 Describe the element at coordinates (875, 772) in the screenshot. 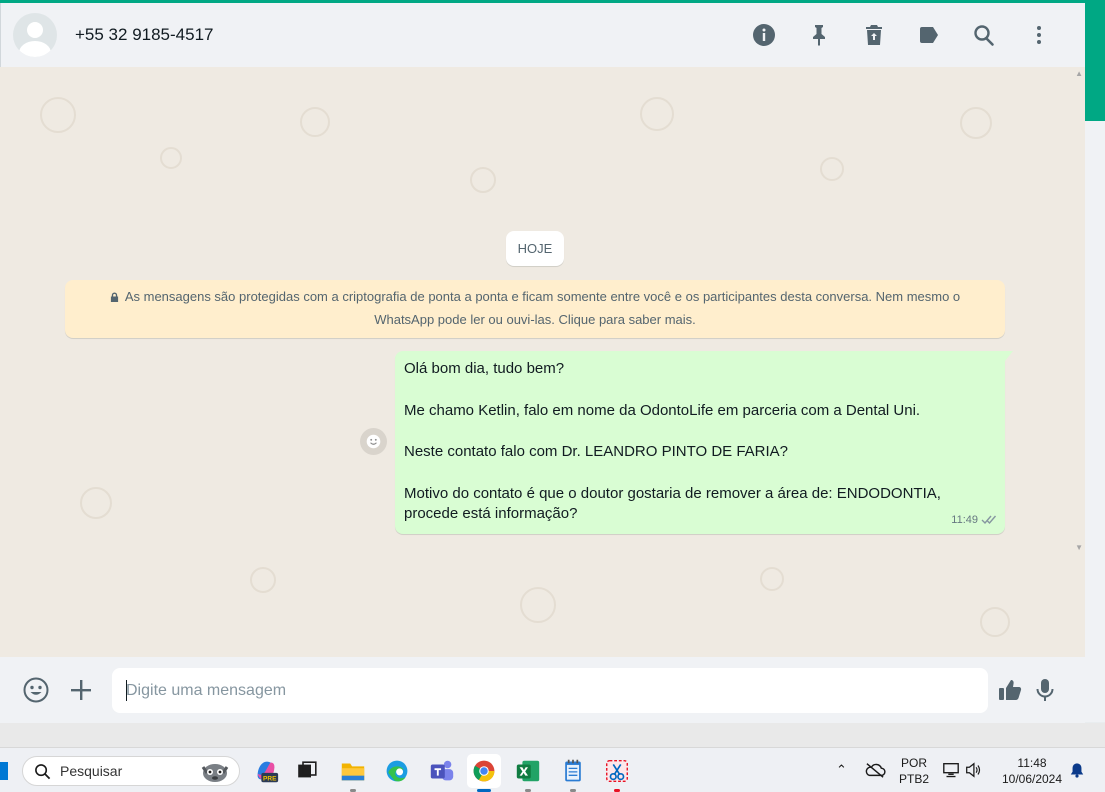

I see `onedrive-offline-icon` at that location.